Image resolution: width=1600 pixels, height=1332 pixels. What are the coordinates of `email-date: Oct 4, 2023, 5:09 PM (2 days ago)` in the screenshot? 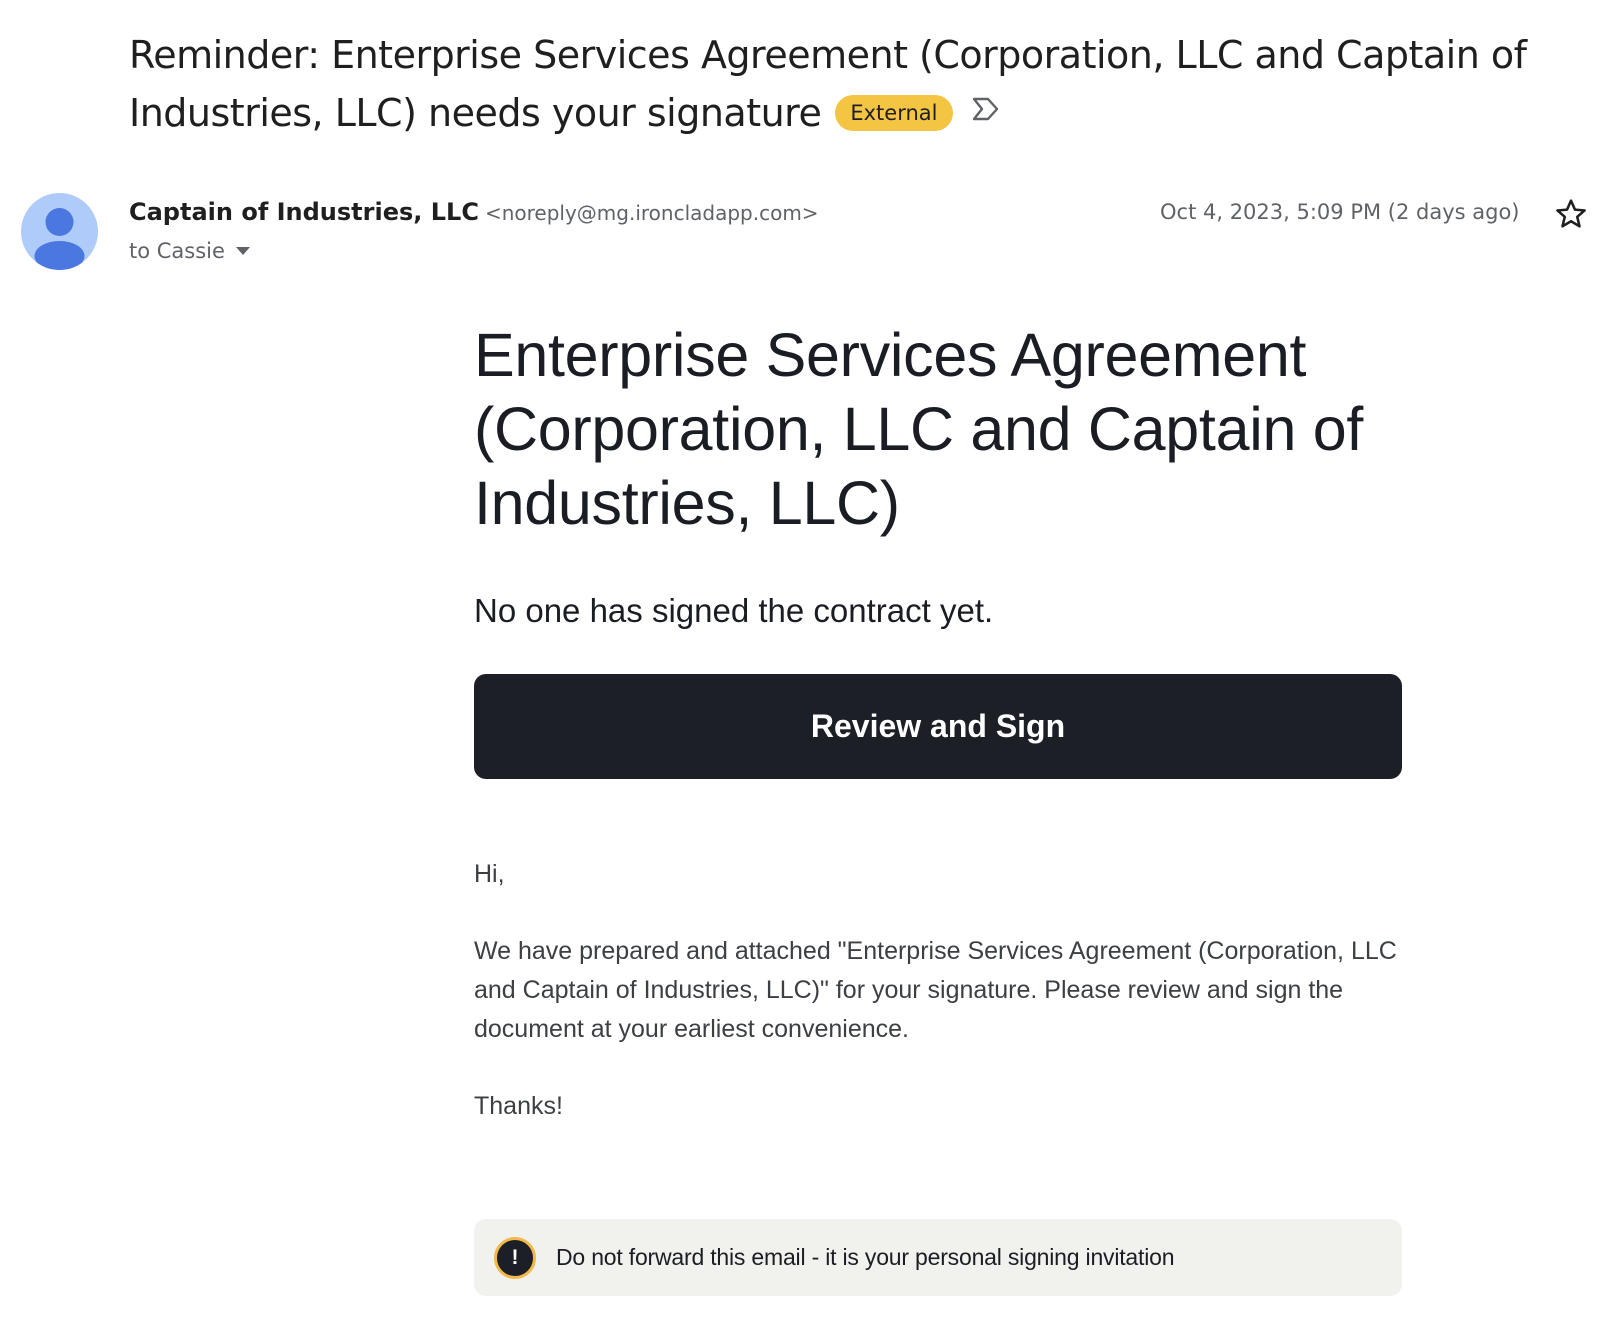 It's located at (1340, 212).